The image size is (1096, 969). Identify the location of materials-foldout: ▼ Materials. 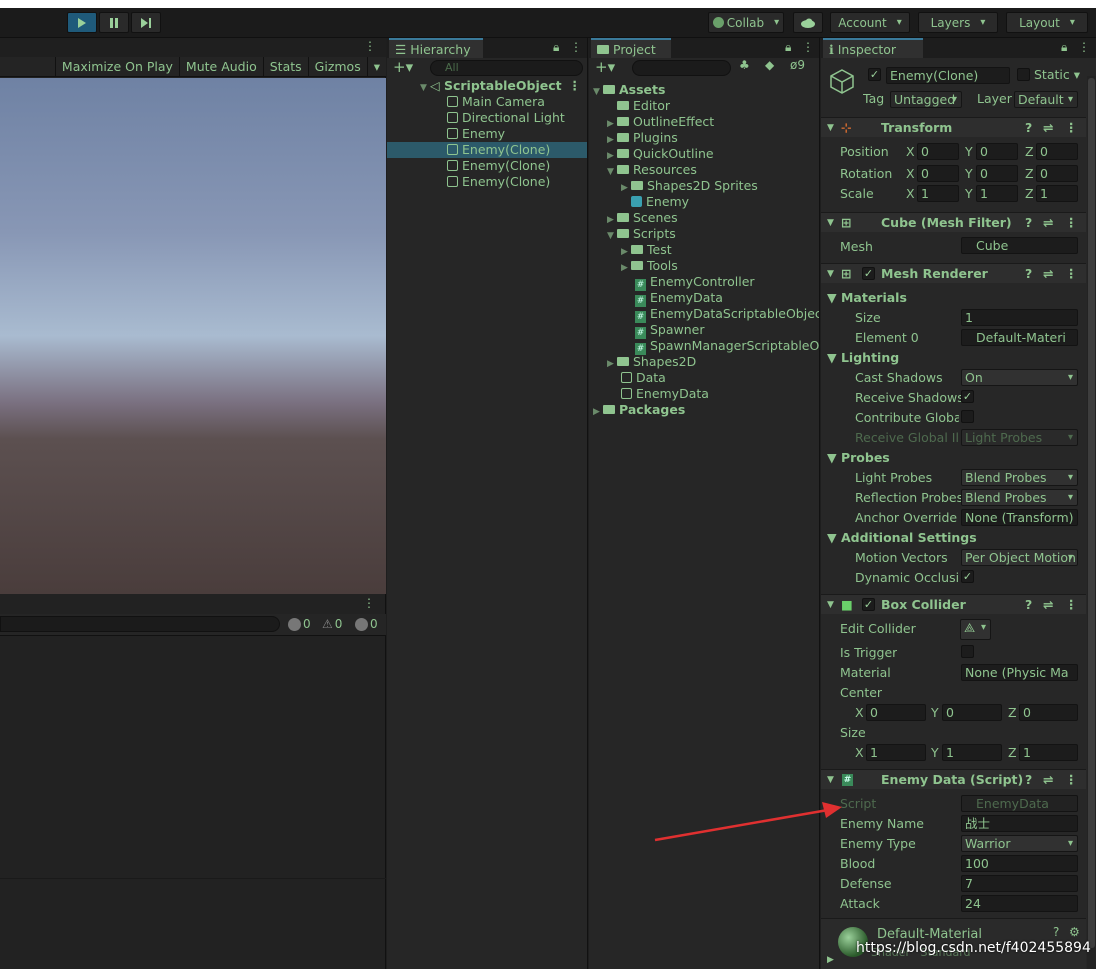
(867, 298).